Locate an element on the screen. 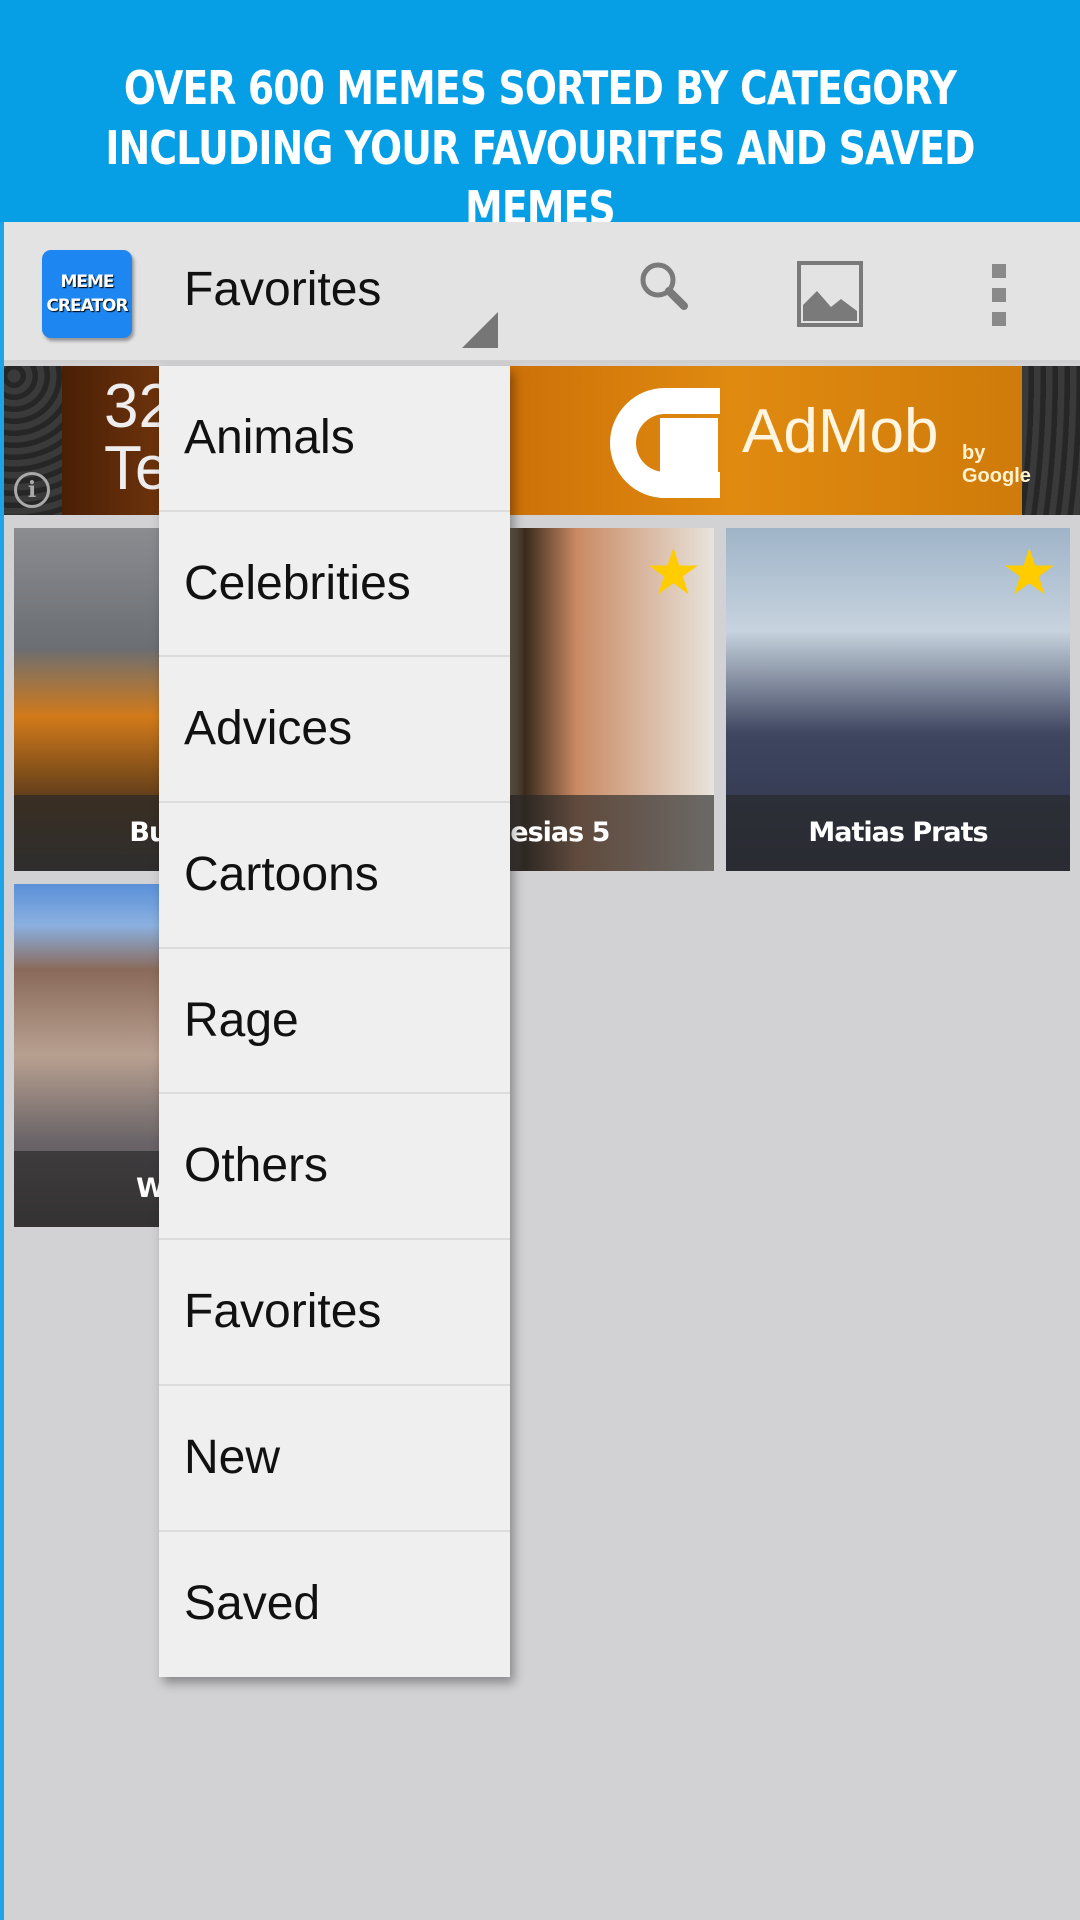  image-icon is located at coordinates (830, 294).